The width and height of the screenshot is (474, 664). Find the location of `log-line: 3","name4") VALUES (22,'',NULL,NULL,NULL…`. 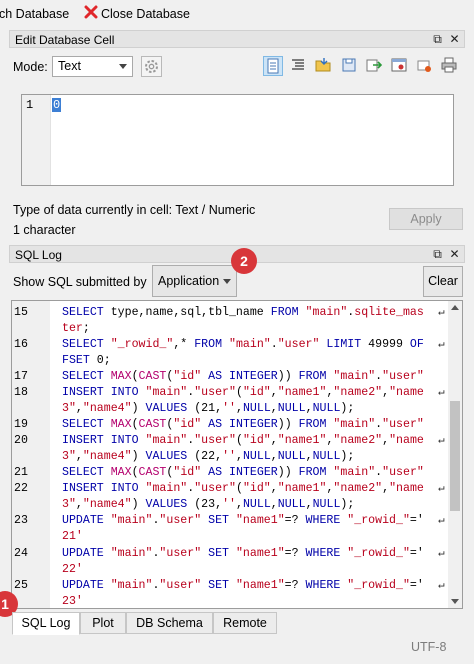

log-line: 3","name4") VALUES (22,'',NULL,NULL,NULL… is located at coordinates (232, 457).